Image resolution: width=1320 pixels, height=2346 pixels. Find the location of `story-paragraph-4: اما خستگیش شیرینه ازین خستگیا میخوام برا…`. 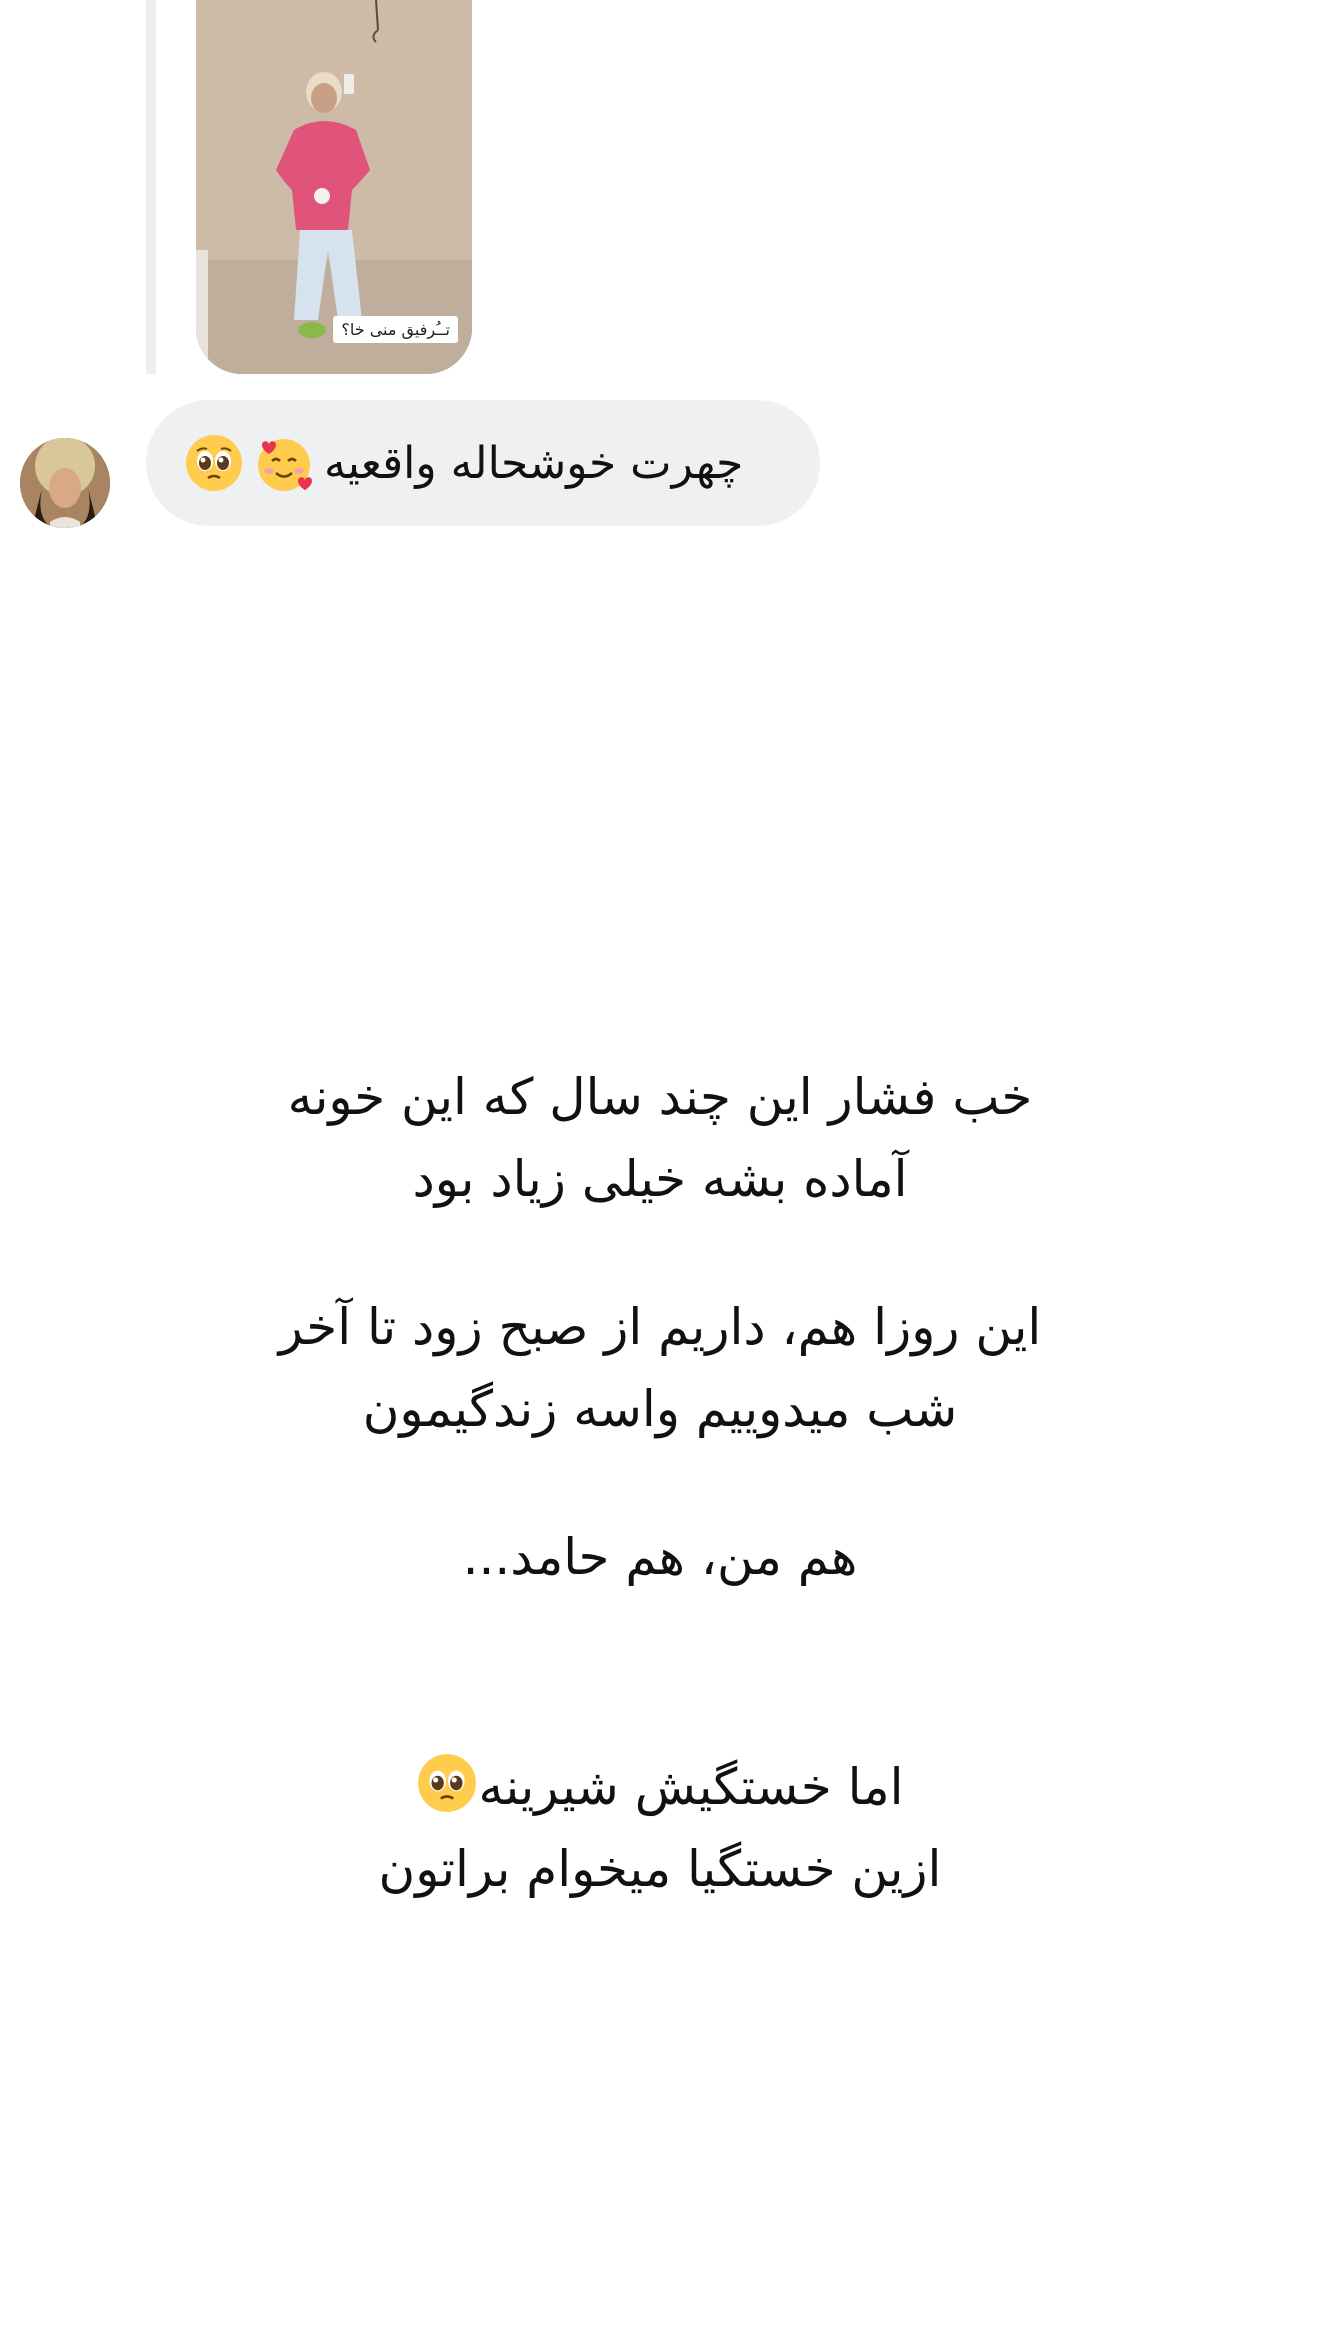

story-paragraph-4: اما خستگیش شیرینه ازین خستگیا میخوام برا… is located at coordinates (660, 1828).